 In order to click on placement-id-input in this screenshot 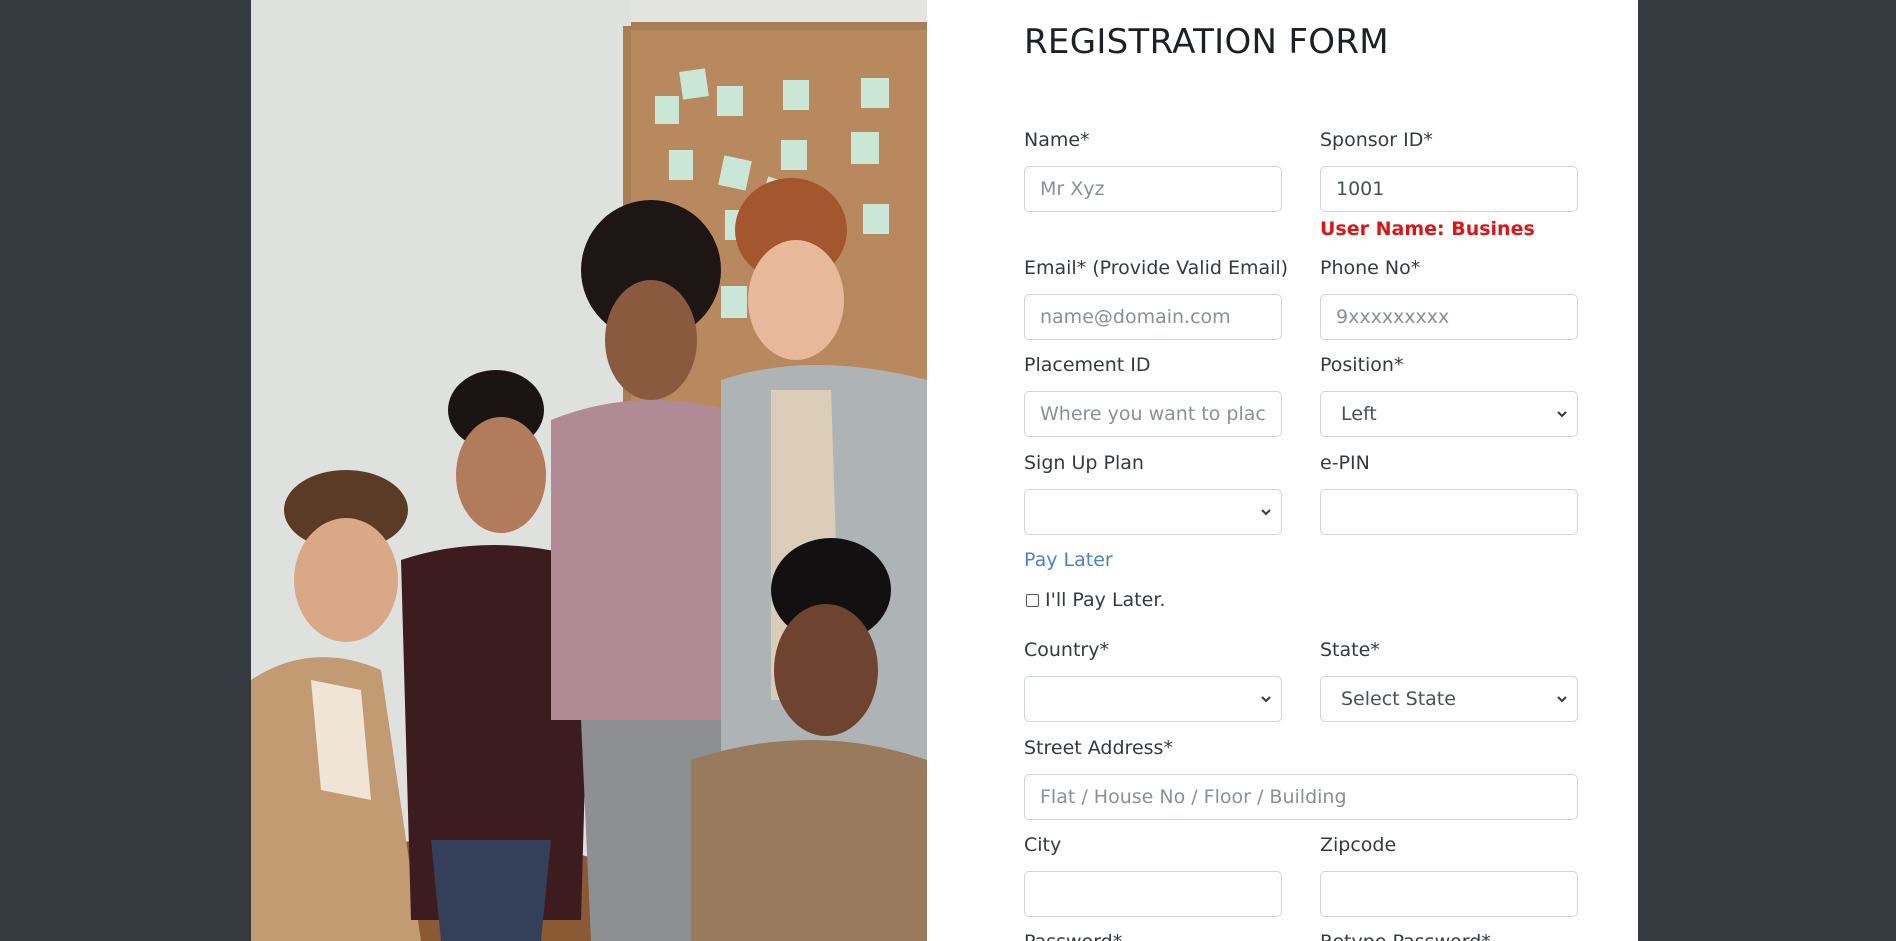, I will do `click(1153, 414)`.